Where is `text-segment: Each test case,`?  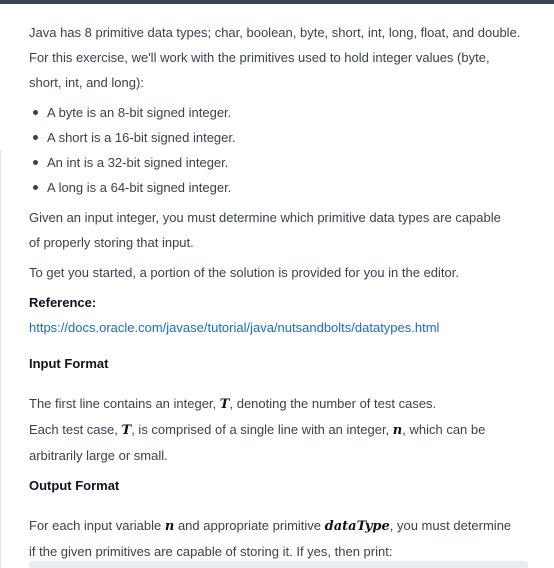
text-segment: Each test case, is located at coordinates (73, 429).